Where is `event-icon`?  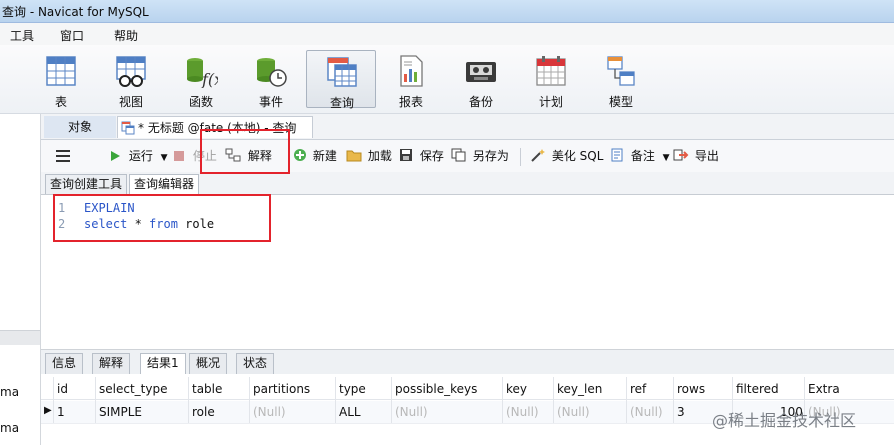
event-icon is located at coordinates (272, 72).